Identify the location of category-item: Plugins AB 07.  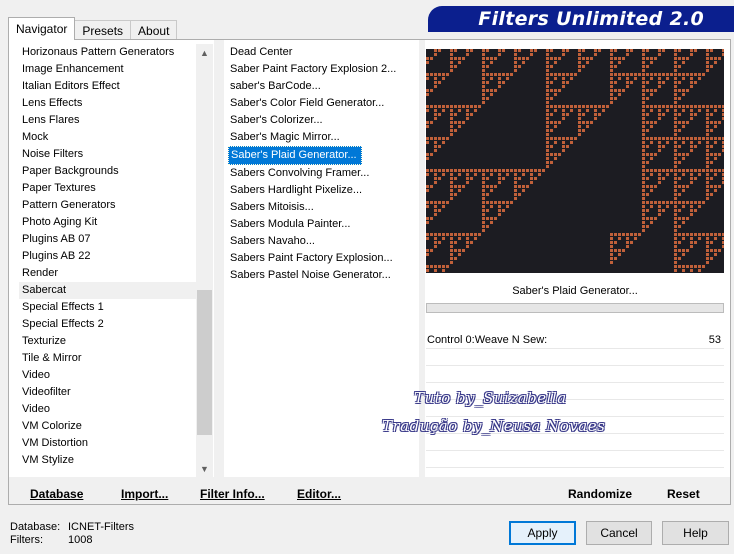
(111, 239).